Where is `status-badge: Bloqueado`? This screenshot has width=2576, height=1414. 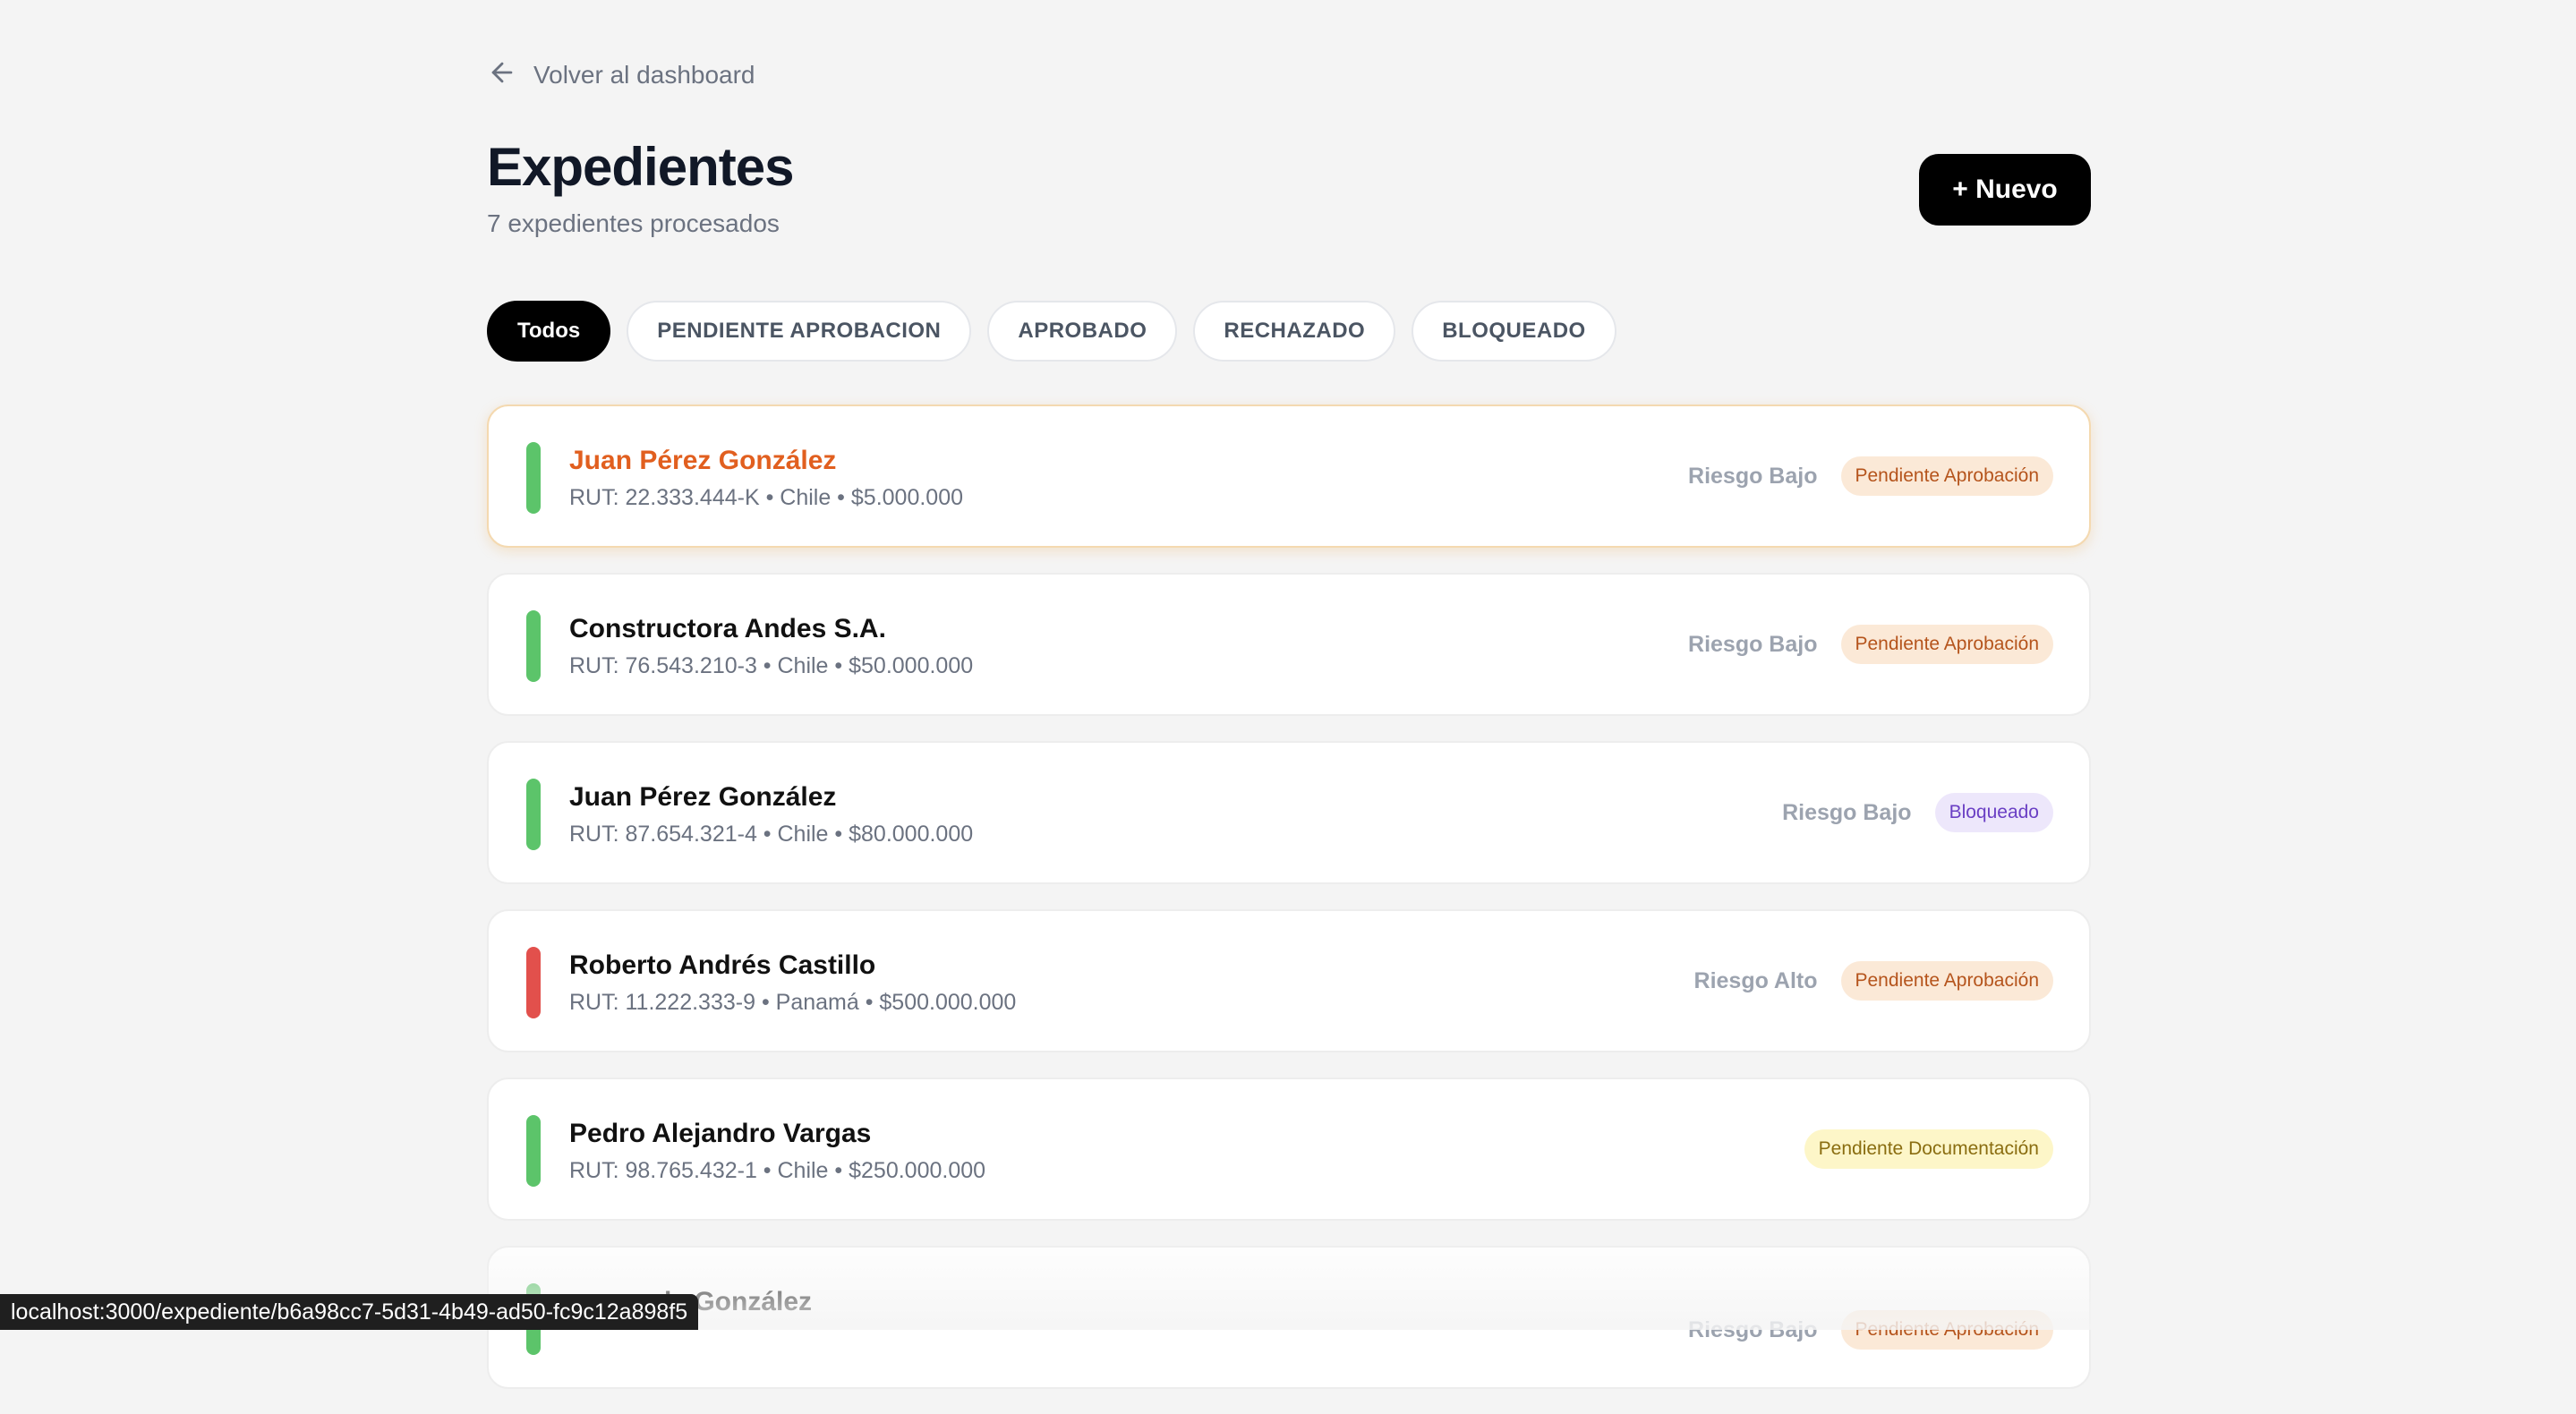
status-badge: Bloqueado is located at coordinates (1993, 812).